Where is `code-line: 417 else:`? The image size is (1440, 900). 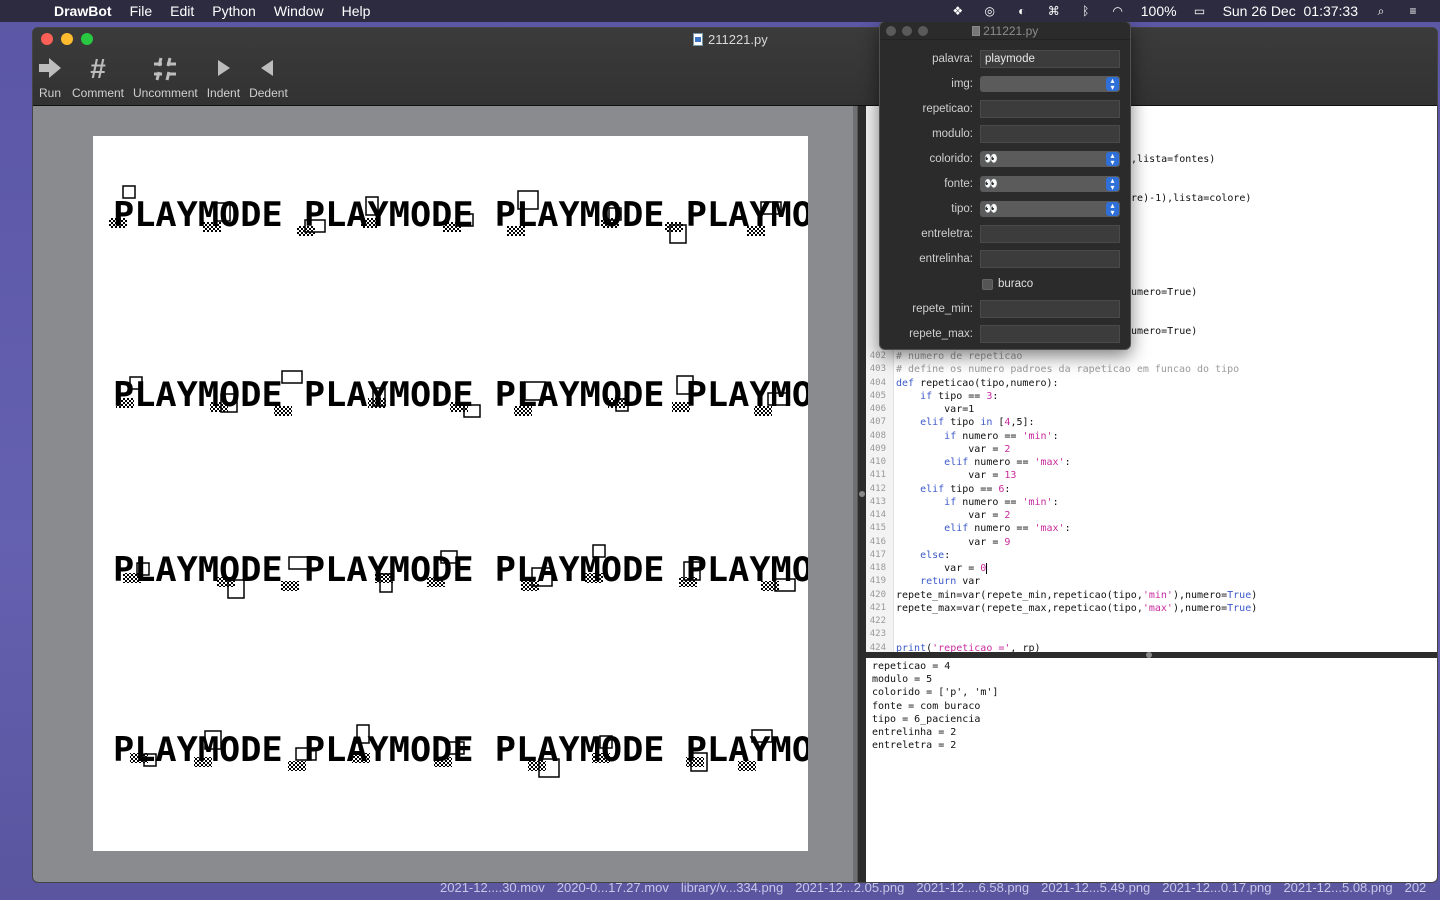 code-line: 417 else: is located at coordinates (1151, 555).